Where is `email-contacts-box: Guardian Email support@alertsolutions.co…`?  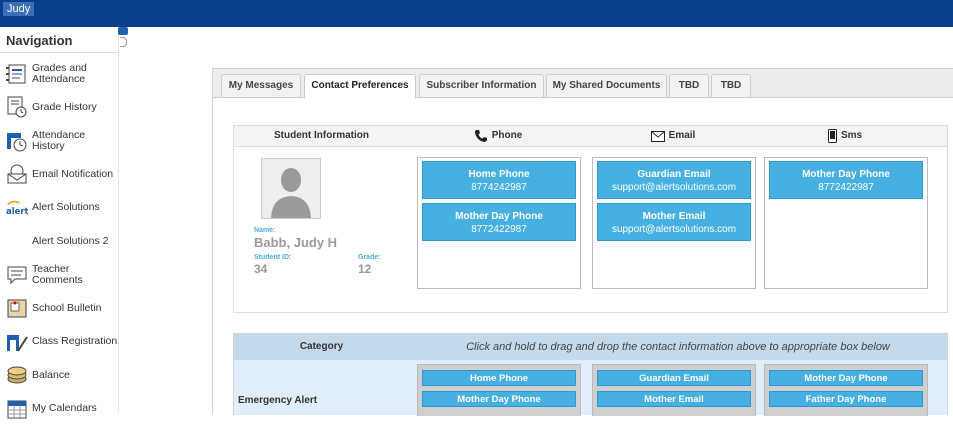
email-contacts-box: Guardian Email support@alertsolutions.co… is located at coordinates (674, 223).